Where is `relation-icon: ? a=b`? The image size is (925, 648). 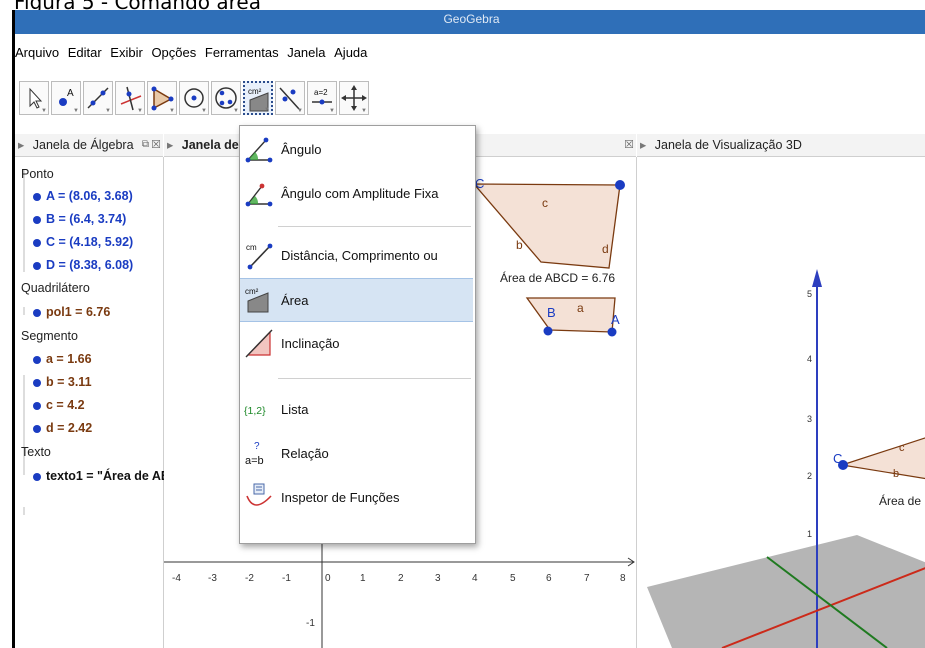 relation-icon: ? a=b is located at coordinates (254, 454).